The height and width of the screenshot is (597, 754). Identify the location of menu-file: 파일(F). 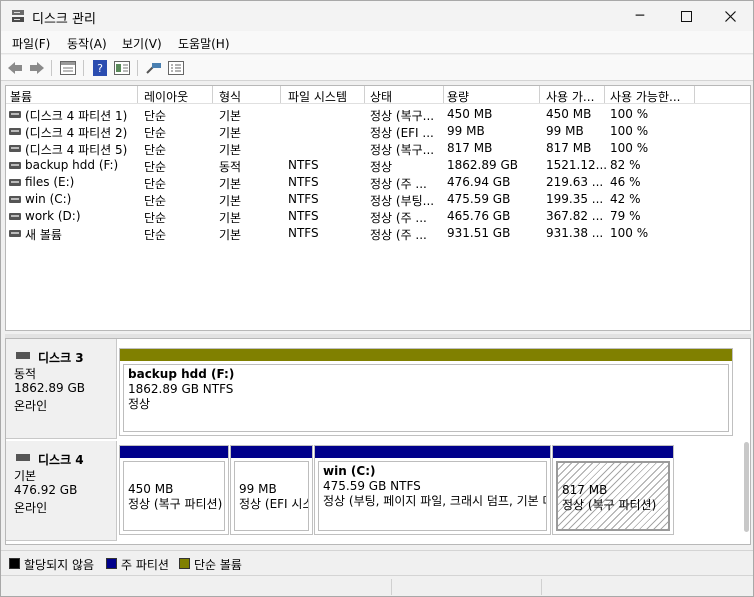
(31, 43).